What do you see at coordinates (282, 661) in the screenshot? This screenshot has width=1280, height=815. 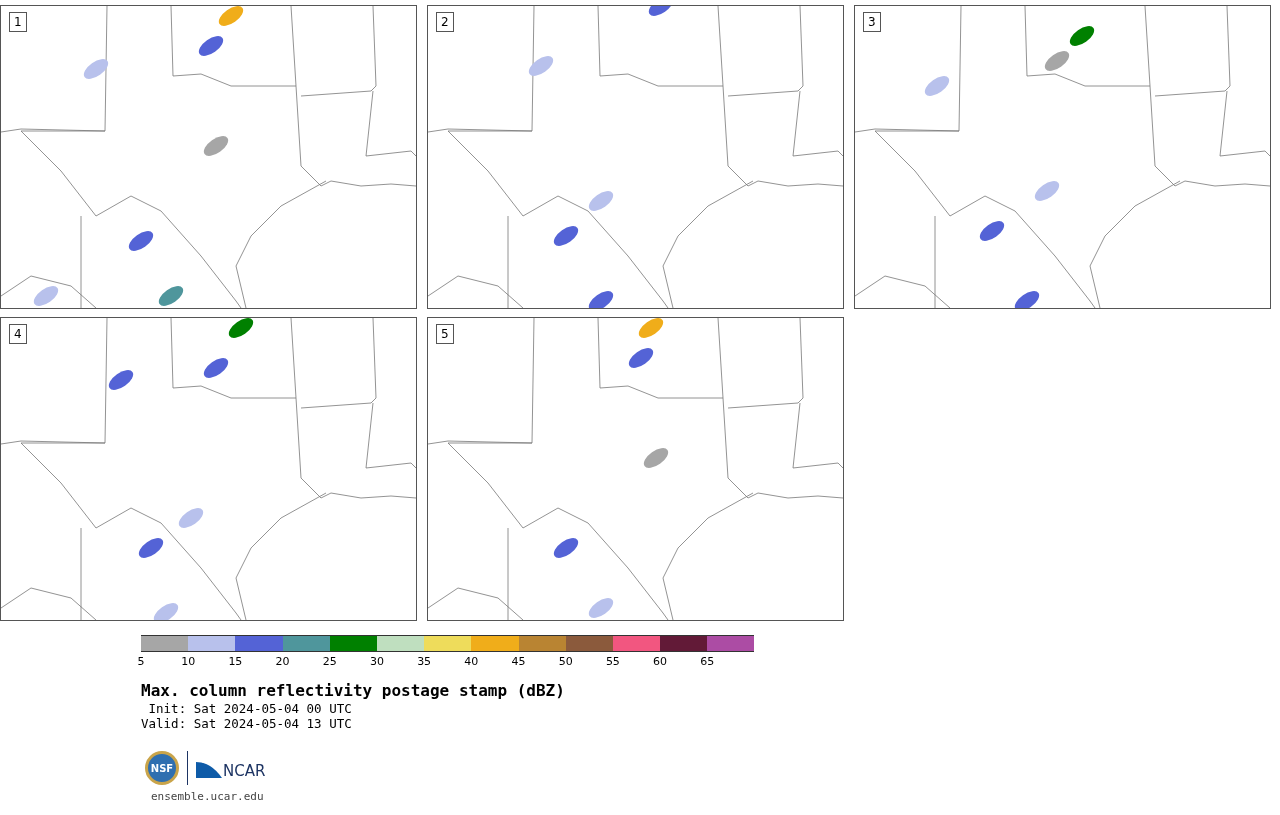 I see `tick-label: 20` at bounding box center [282, 661].